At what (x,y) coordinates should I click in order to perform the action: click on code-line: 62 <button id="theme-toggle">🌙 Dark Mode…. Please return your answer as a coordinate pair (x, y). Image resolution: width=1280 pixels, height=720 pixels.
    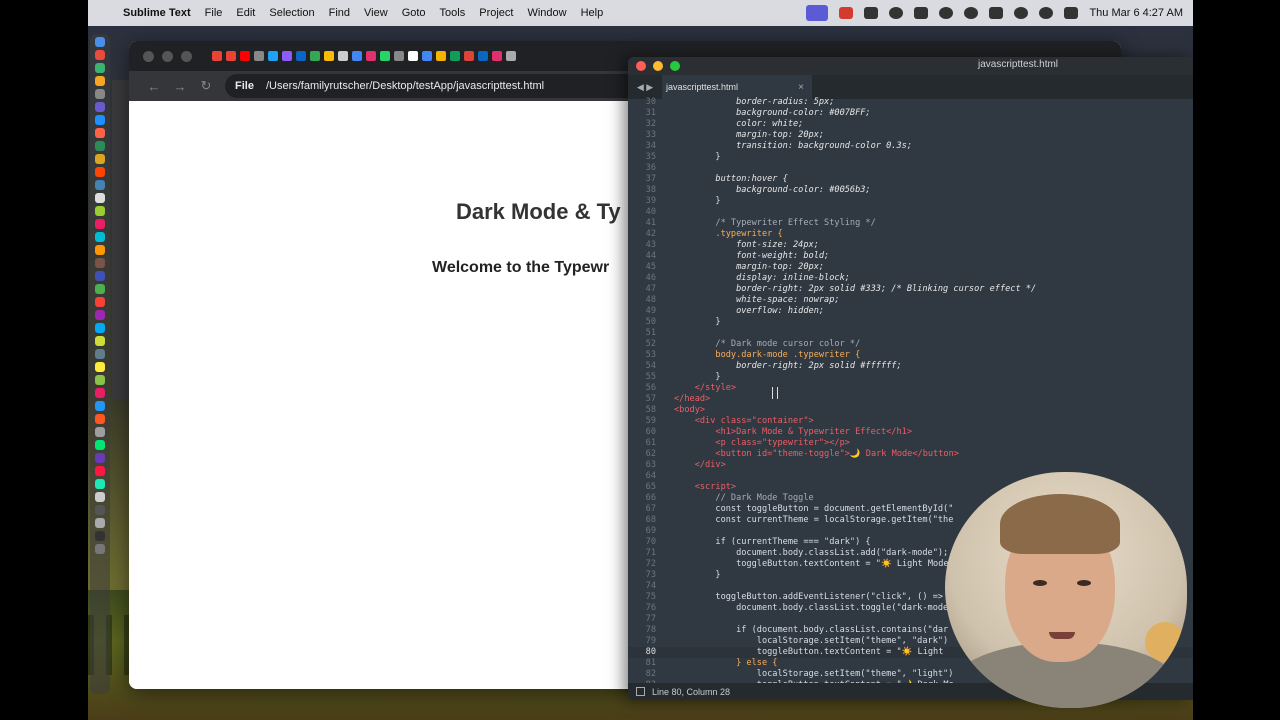
    Looking at the image, I should click on (910, 454).